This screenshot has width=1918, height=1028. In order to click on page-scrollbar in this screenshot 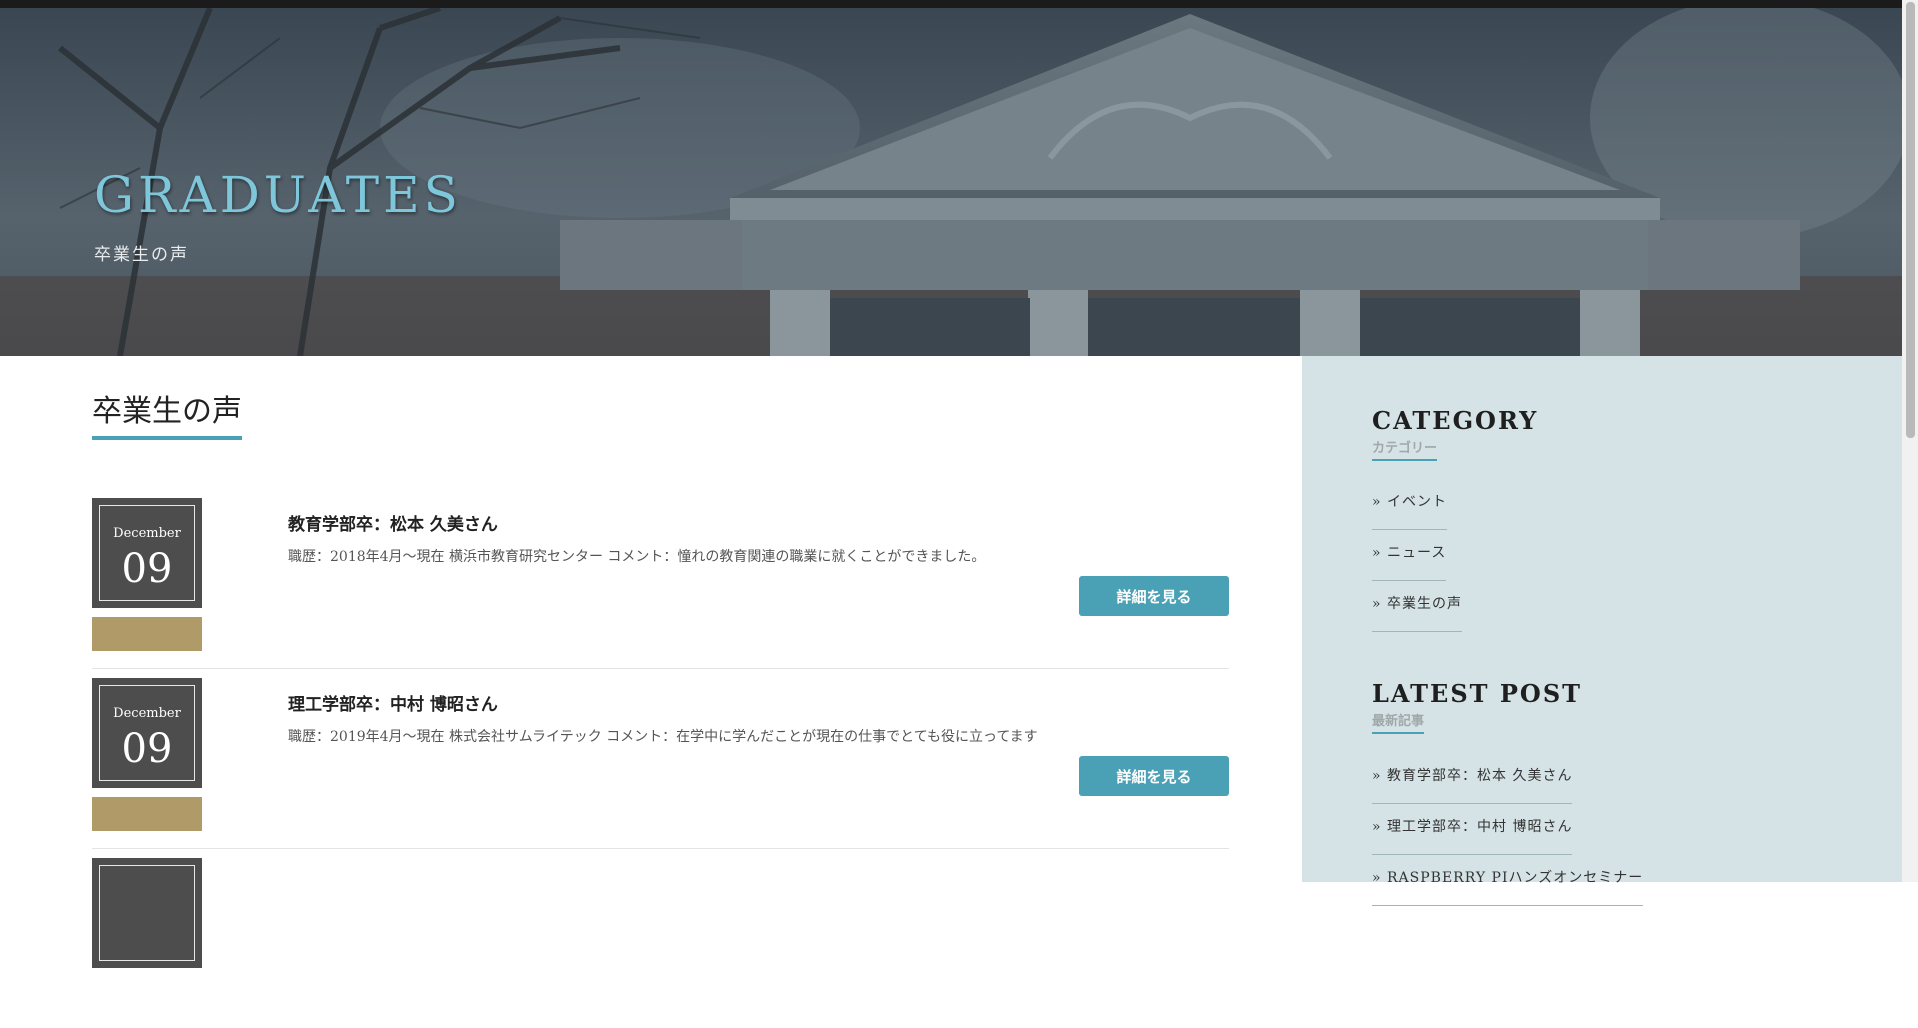, I will do `click(1910, 441)`.